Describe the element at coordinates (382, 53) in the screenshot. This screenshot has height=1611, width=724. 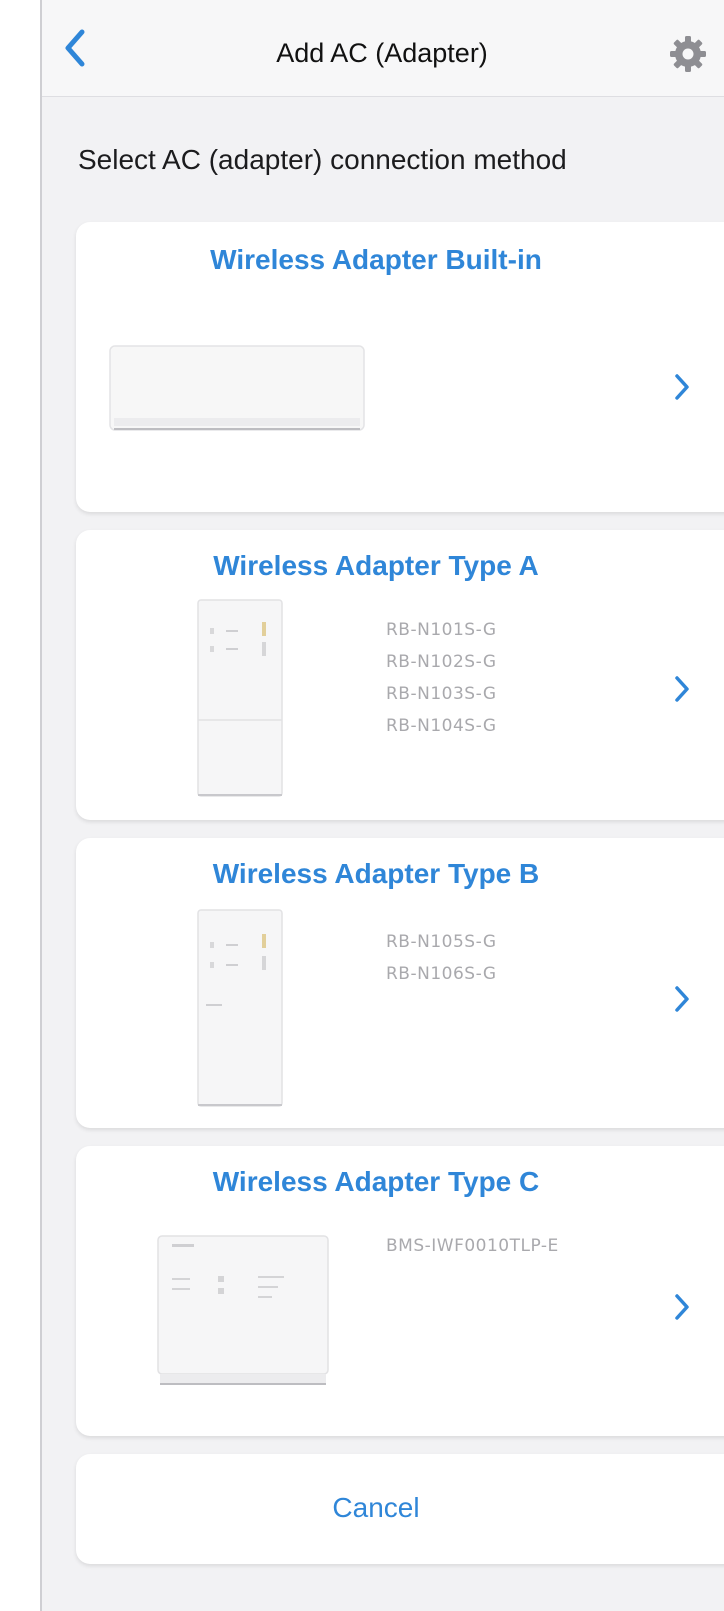
I see `page-title: Add AC (Adapter)` at that location.